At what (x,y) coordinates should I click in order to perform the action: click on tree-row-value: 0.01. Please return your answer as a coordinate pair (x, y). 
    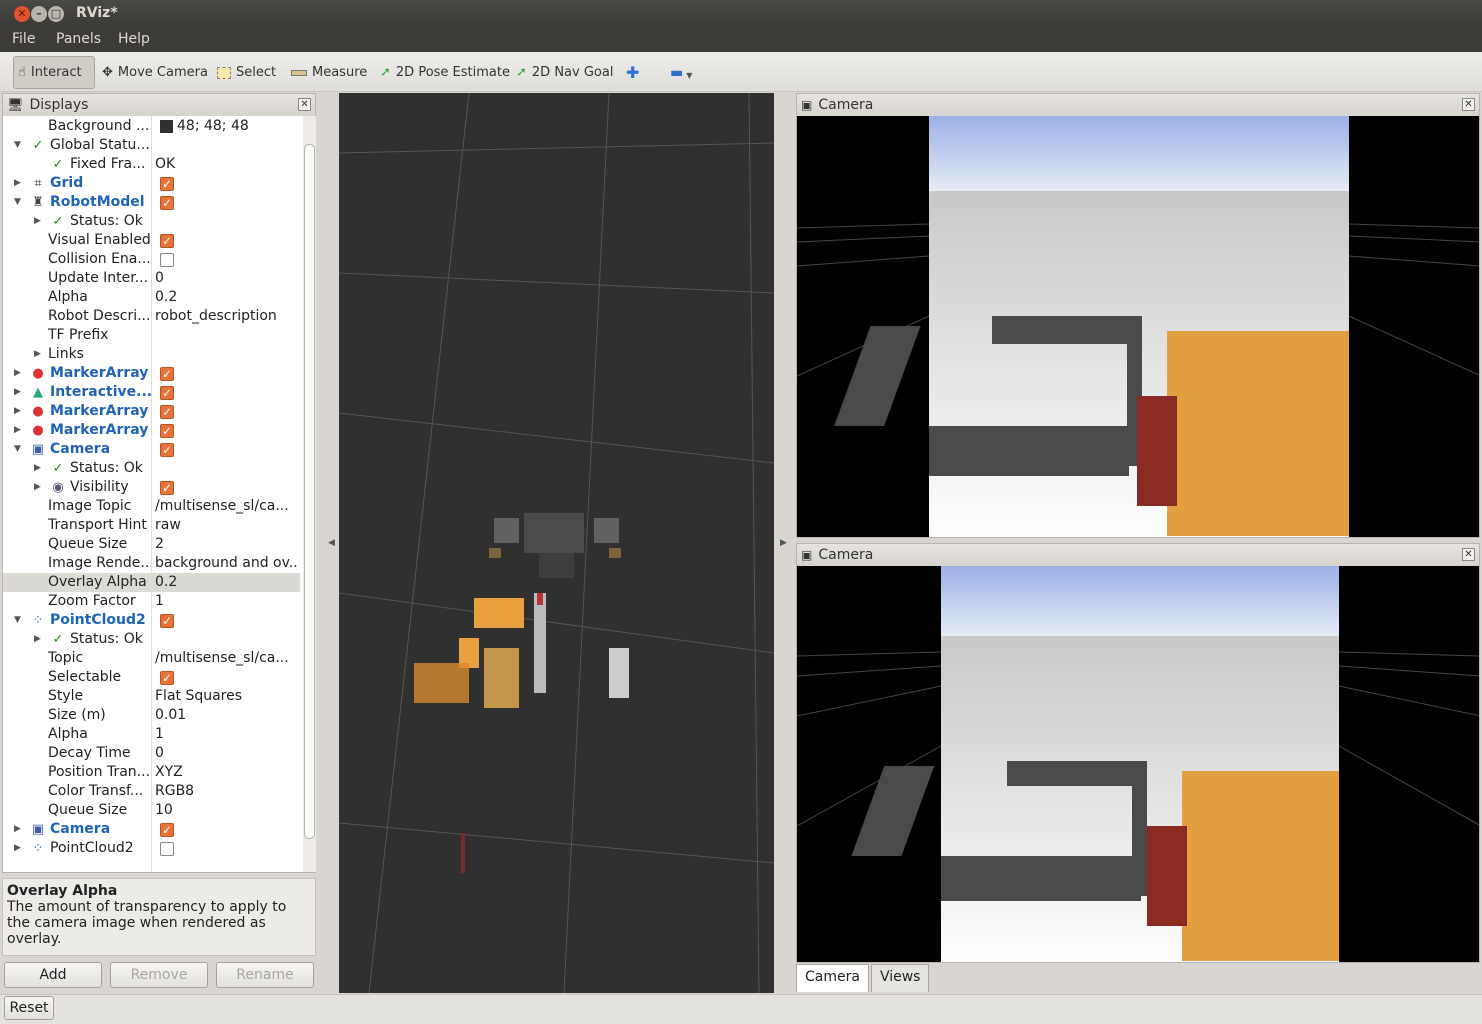
    Looking at the image, I should click on (226, 715).